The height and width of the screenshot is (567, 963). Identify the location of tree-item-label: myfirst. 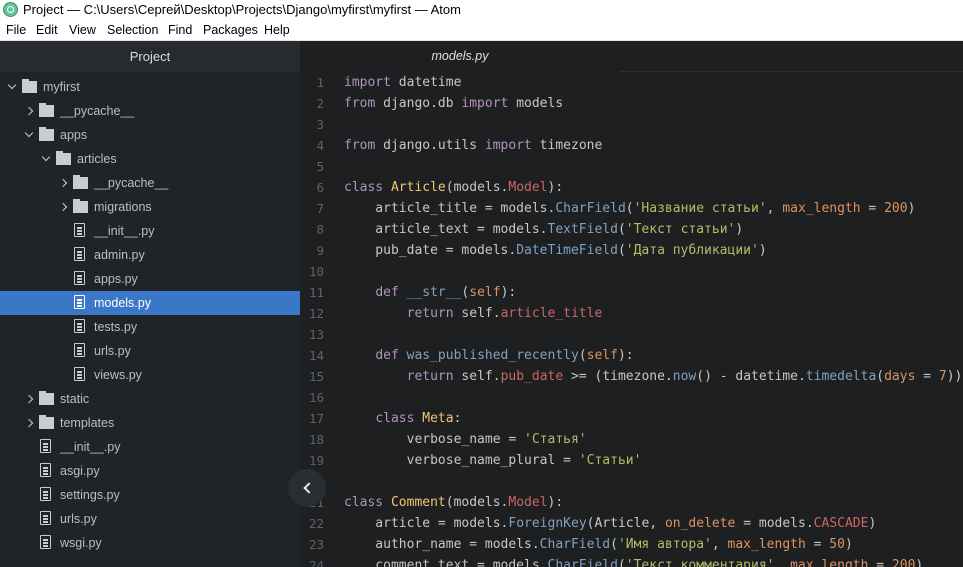
(61, 87).